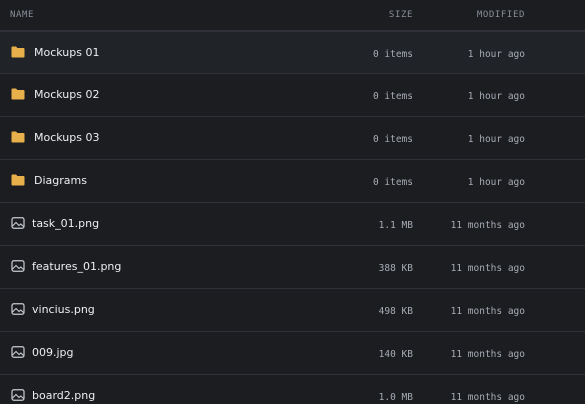 The height and width of the screenshot is (404, 585). Describe the element at coordinates (67, 52) in the screenshot. I see `row-name: Mockups 01` at that location.